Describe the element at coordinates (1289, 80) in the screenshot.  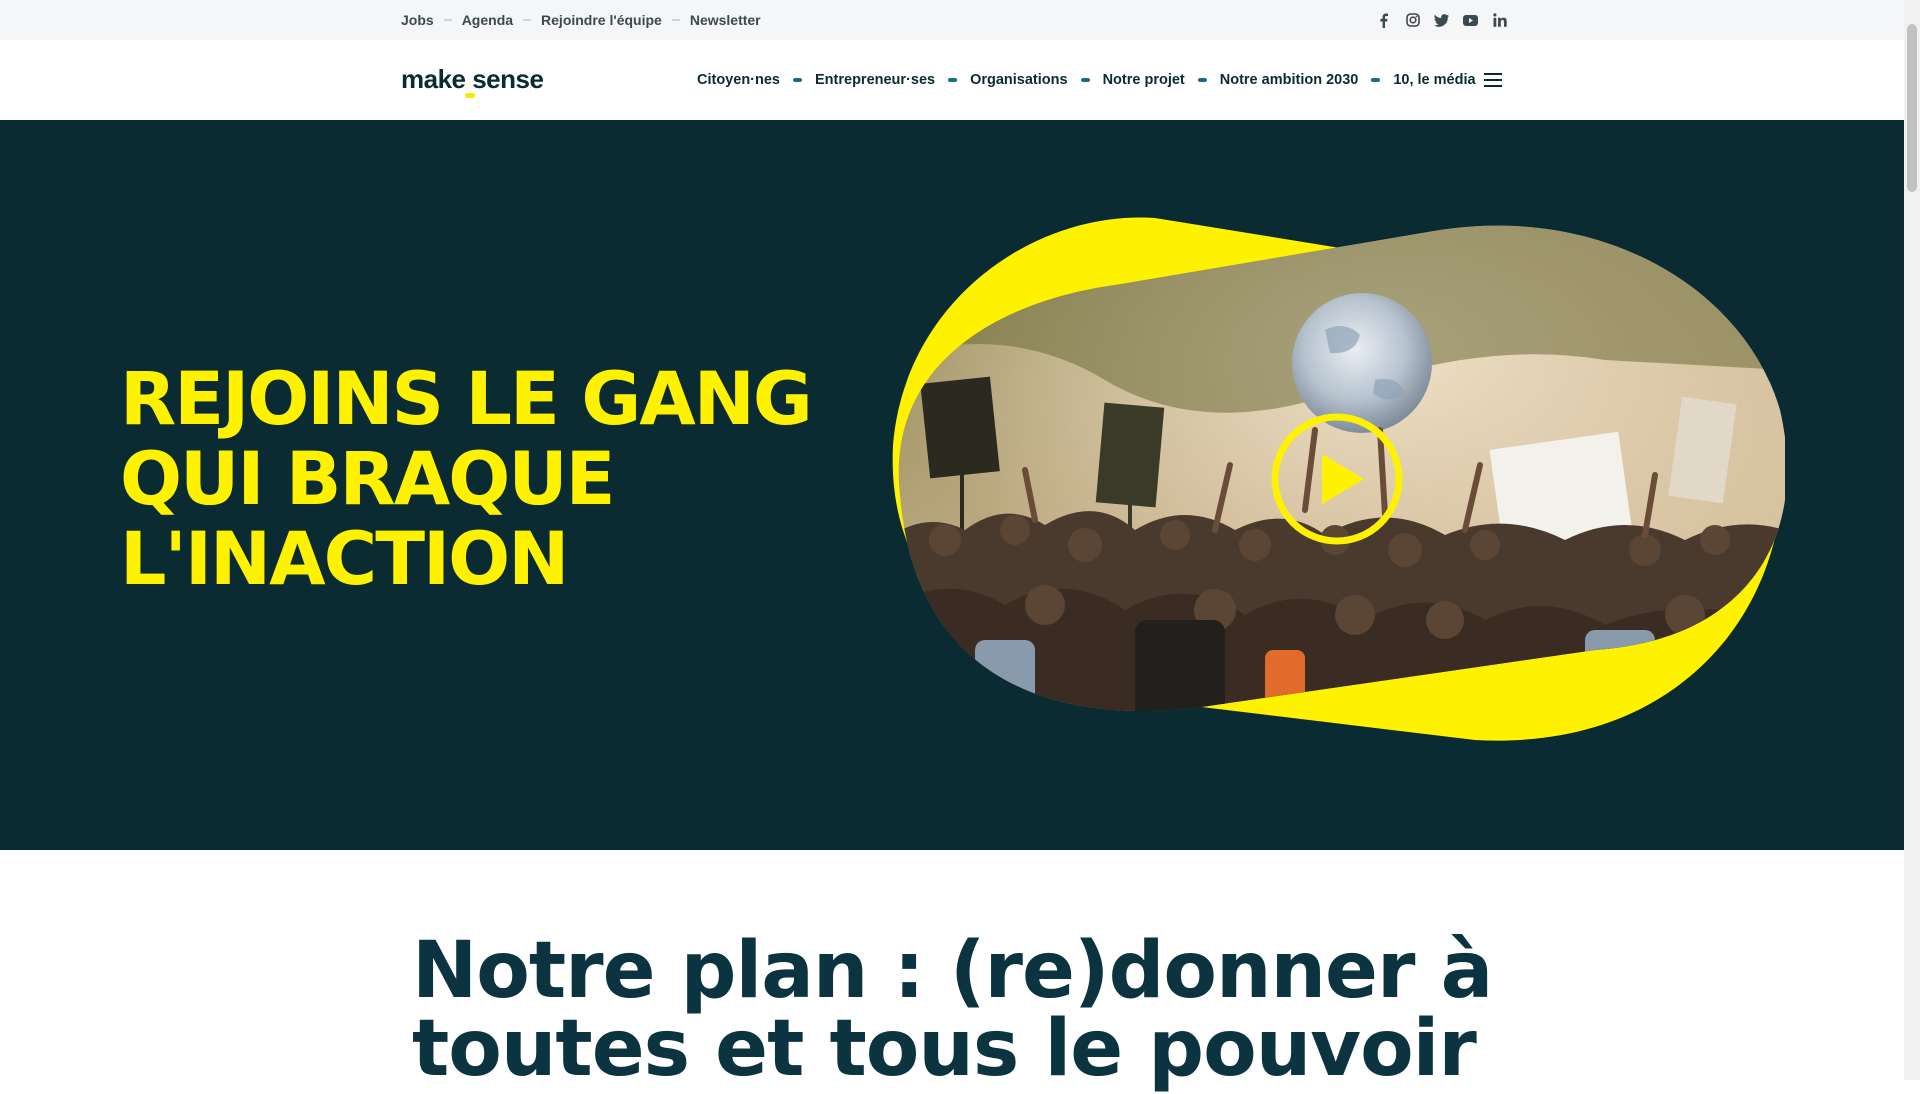
I see `nav-ambition-2030: Notre ambition 2030` at that location.